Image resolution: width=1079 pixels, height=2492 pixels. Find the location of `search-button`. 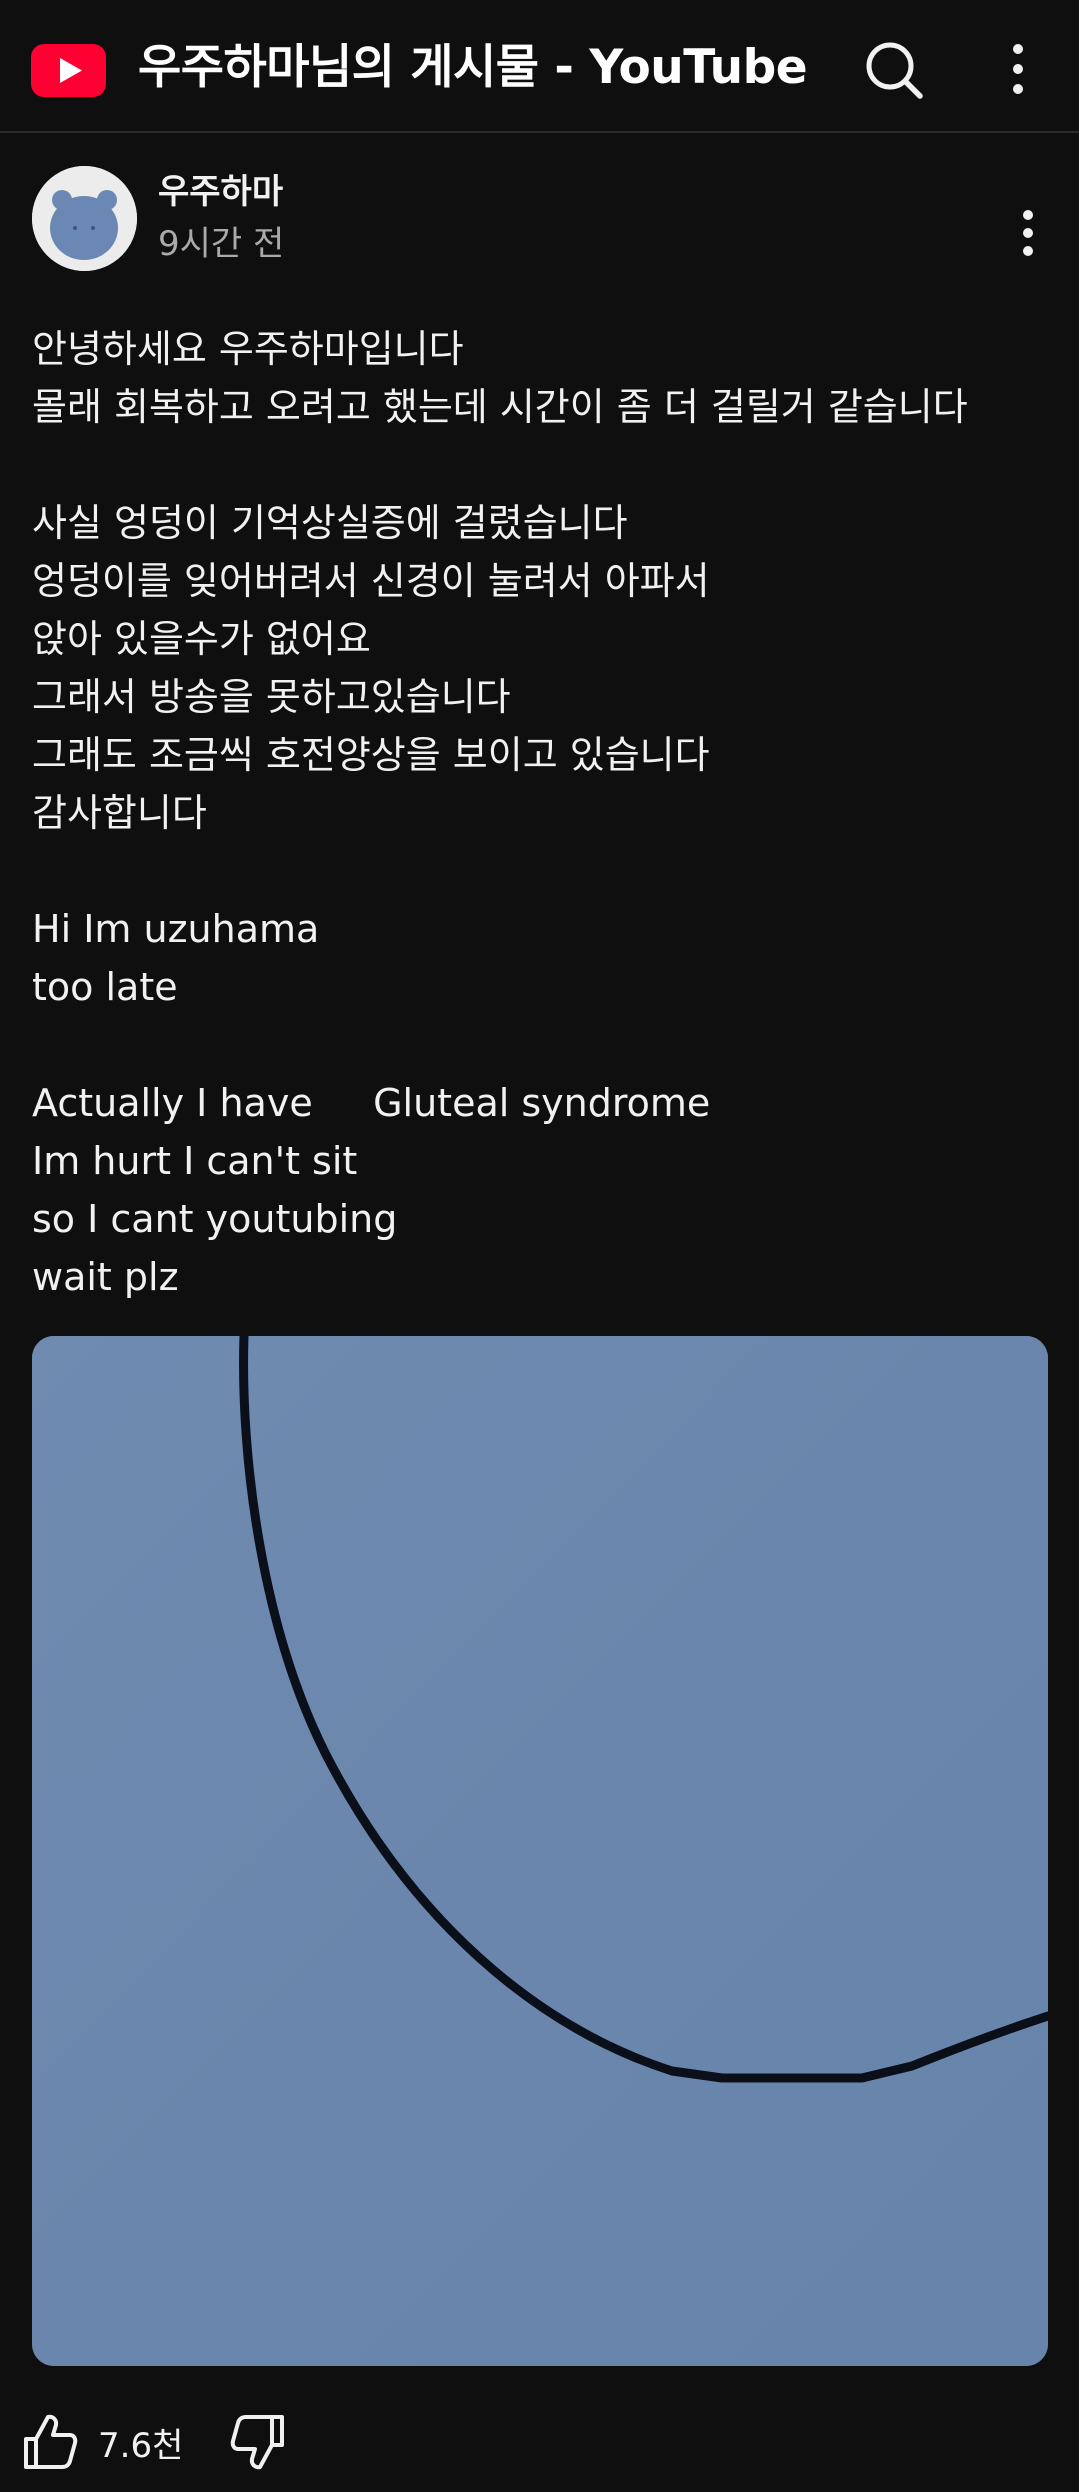

search-button is located at coordinates (893, 69).